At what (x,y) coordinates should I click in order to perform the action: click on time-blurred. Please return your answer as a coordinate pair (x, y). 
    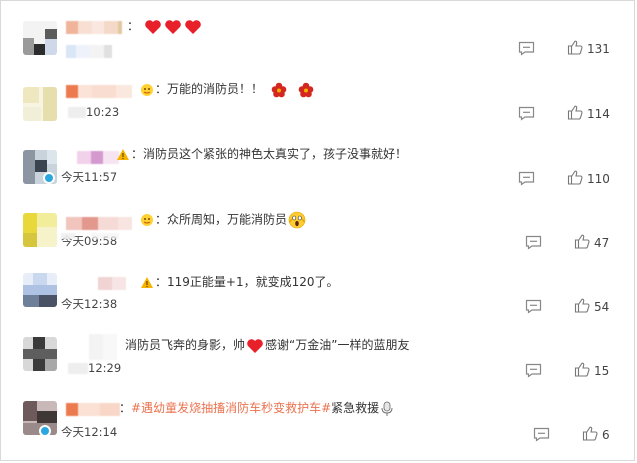
    Looking at the image, I should click on (96, 51).